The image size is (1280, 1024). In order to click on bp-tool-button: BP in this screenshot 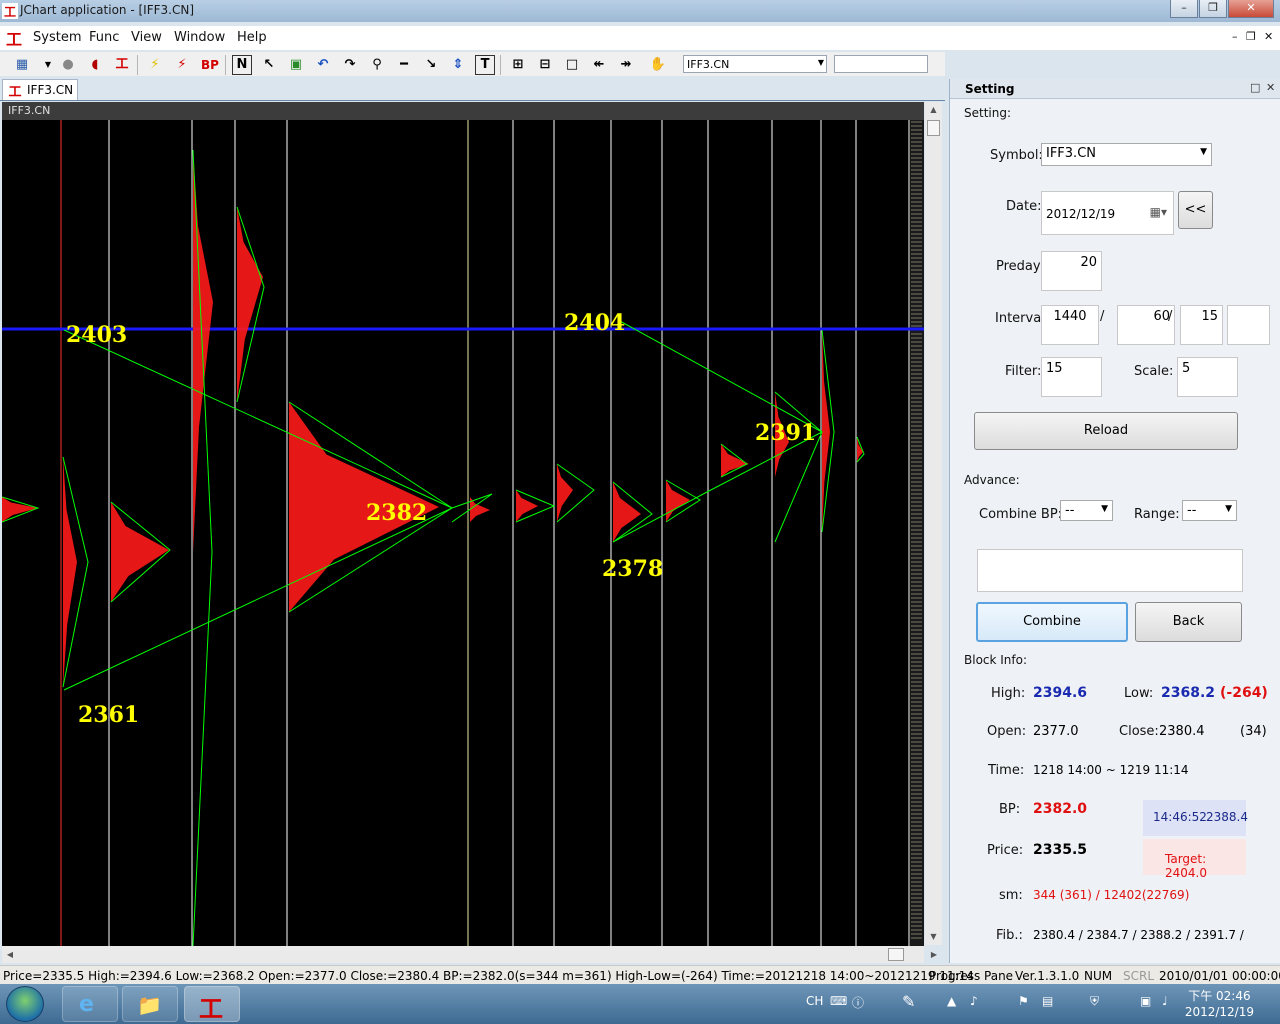, I will do `click(210, 65)`.